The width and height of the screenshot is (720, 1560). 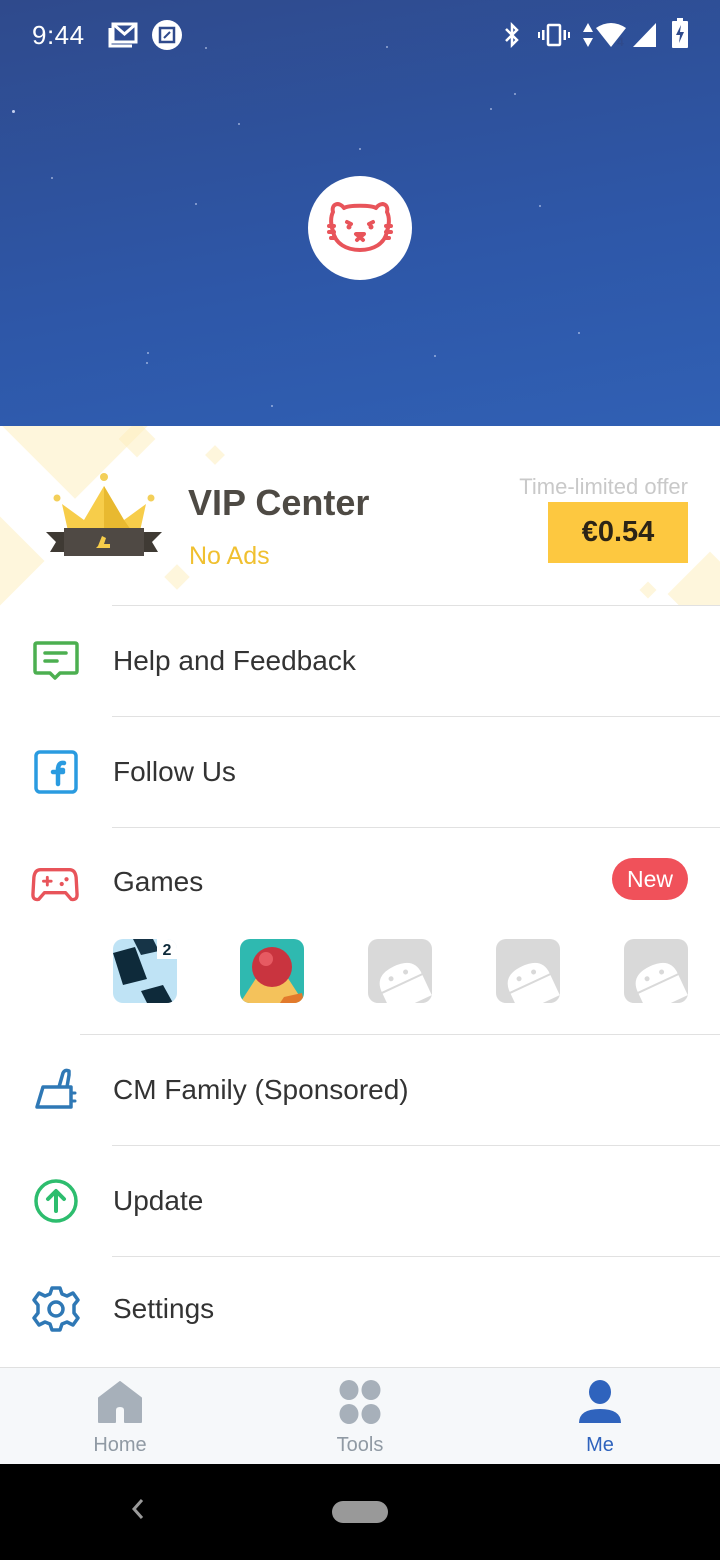 I want to click on status-bar: 9:44 4, so click(x=360, y=36).